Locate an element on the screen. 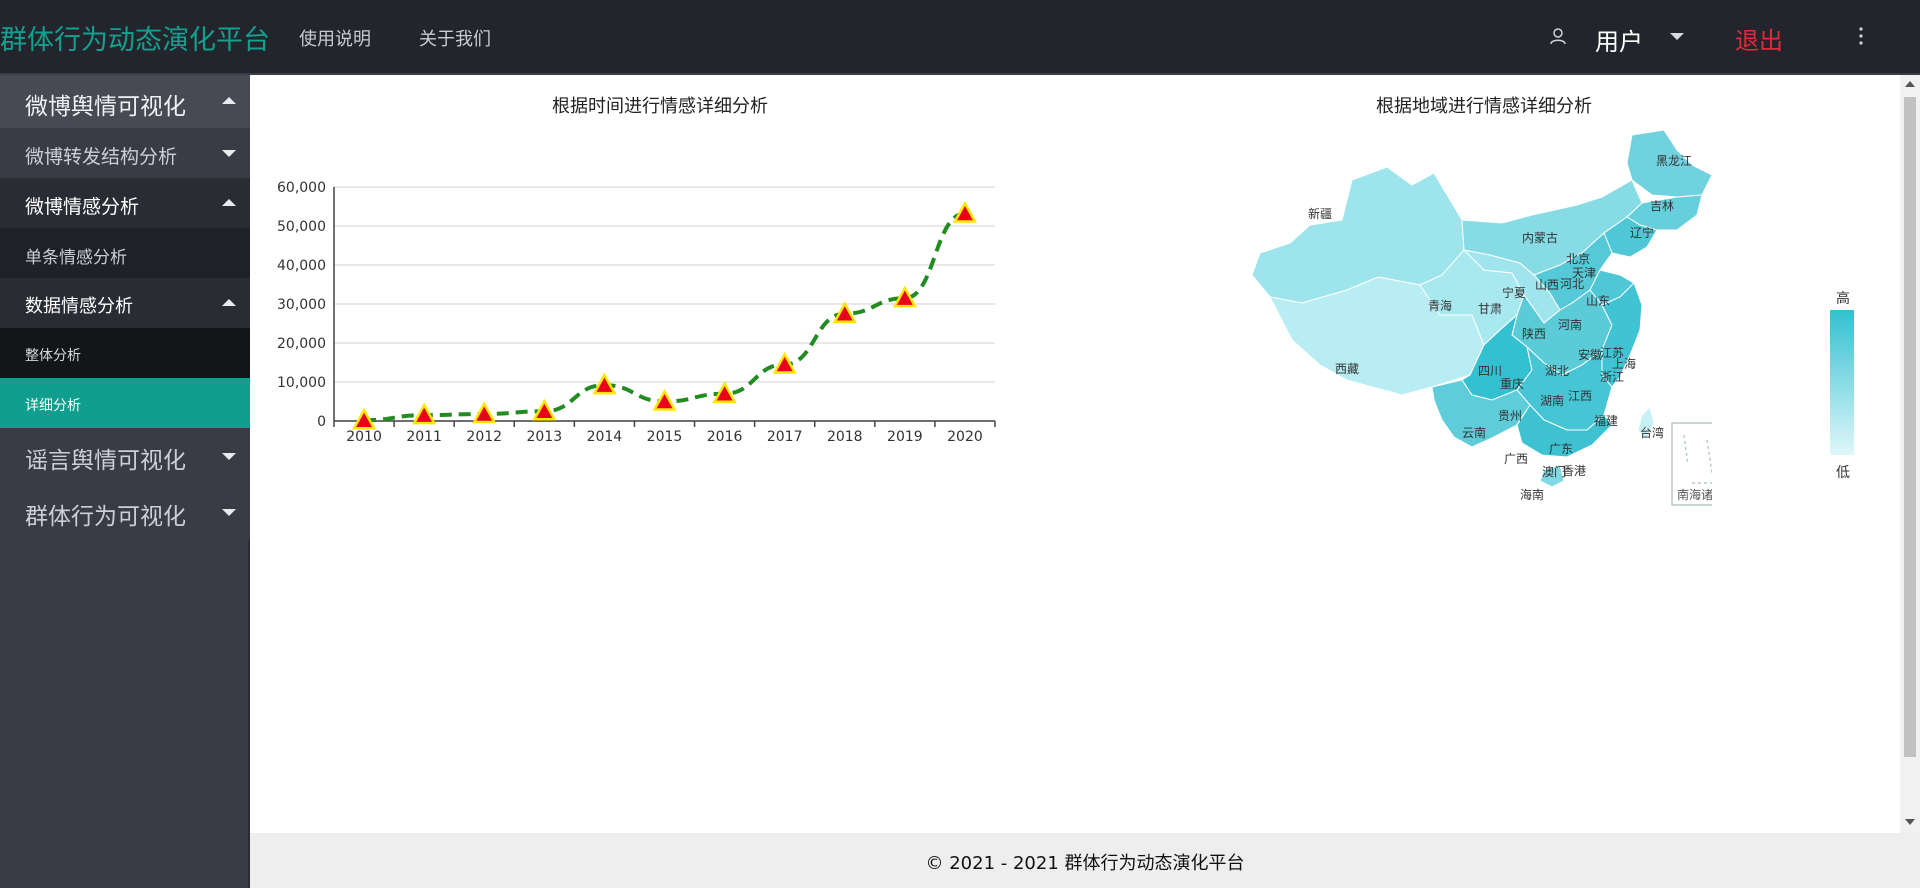 The height and width of the screenshot is (888, 1920). legend-low-label: 低 is located at coordinates (1843, 473).